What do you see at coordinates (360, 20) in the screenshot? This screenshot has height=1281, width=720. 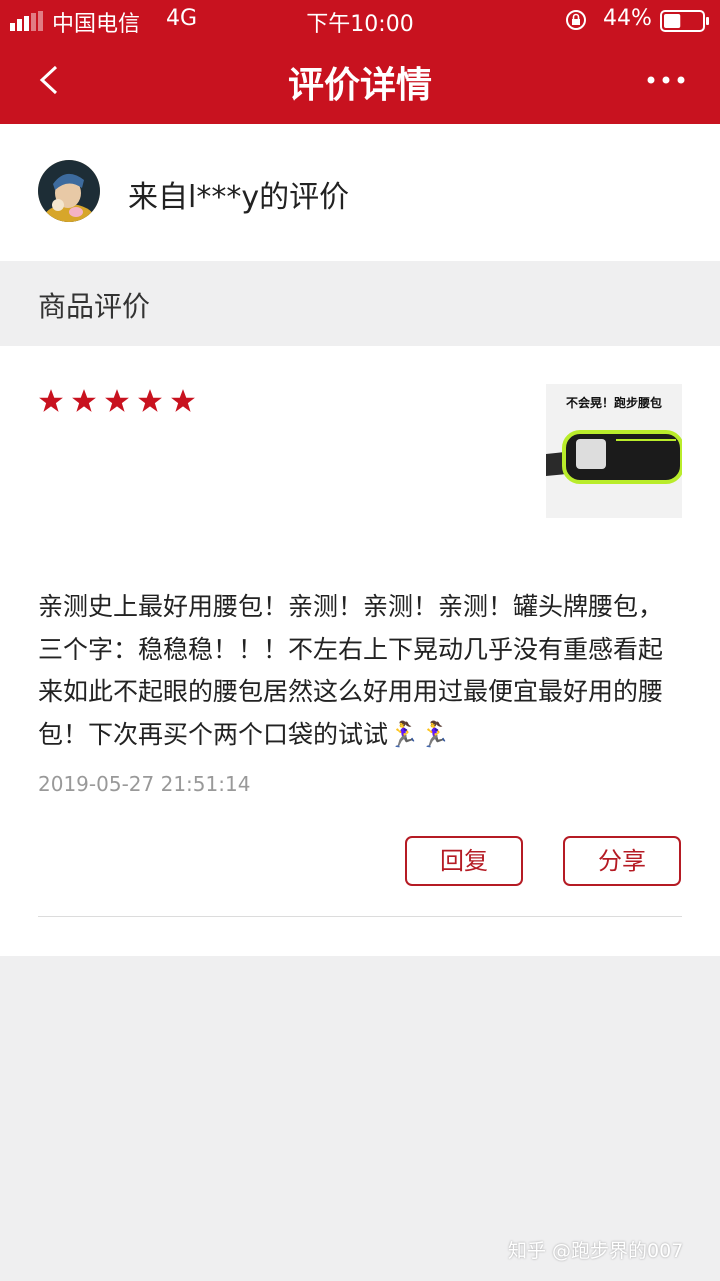 I see `status-bar: 中国电信 4G 下午10:00 44%` at bounding box center [360, 20].